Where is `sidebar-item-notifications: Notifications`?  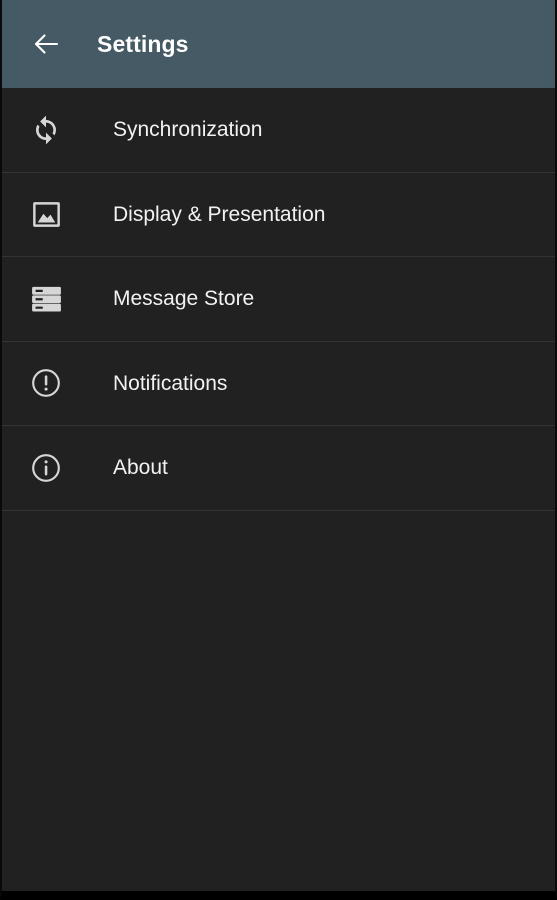
sidebar-item-notifications: Notifications is located at coordinates (278, 384).